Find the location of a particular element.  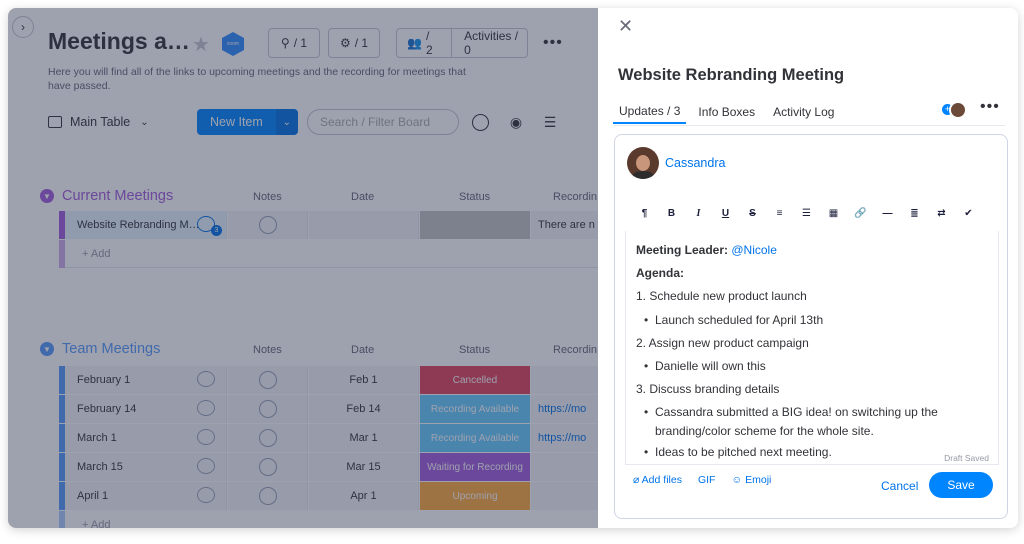

table-row: February 1 Feb 1 Cancelled is located at coordinates (328, 380).